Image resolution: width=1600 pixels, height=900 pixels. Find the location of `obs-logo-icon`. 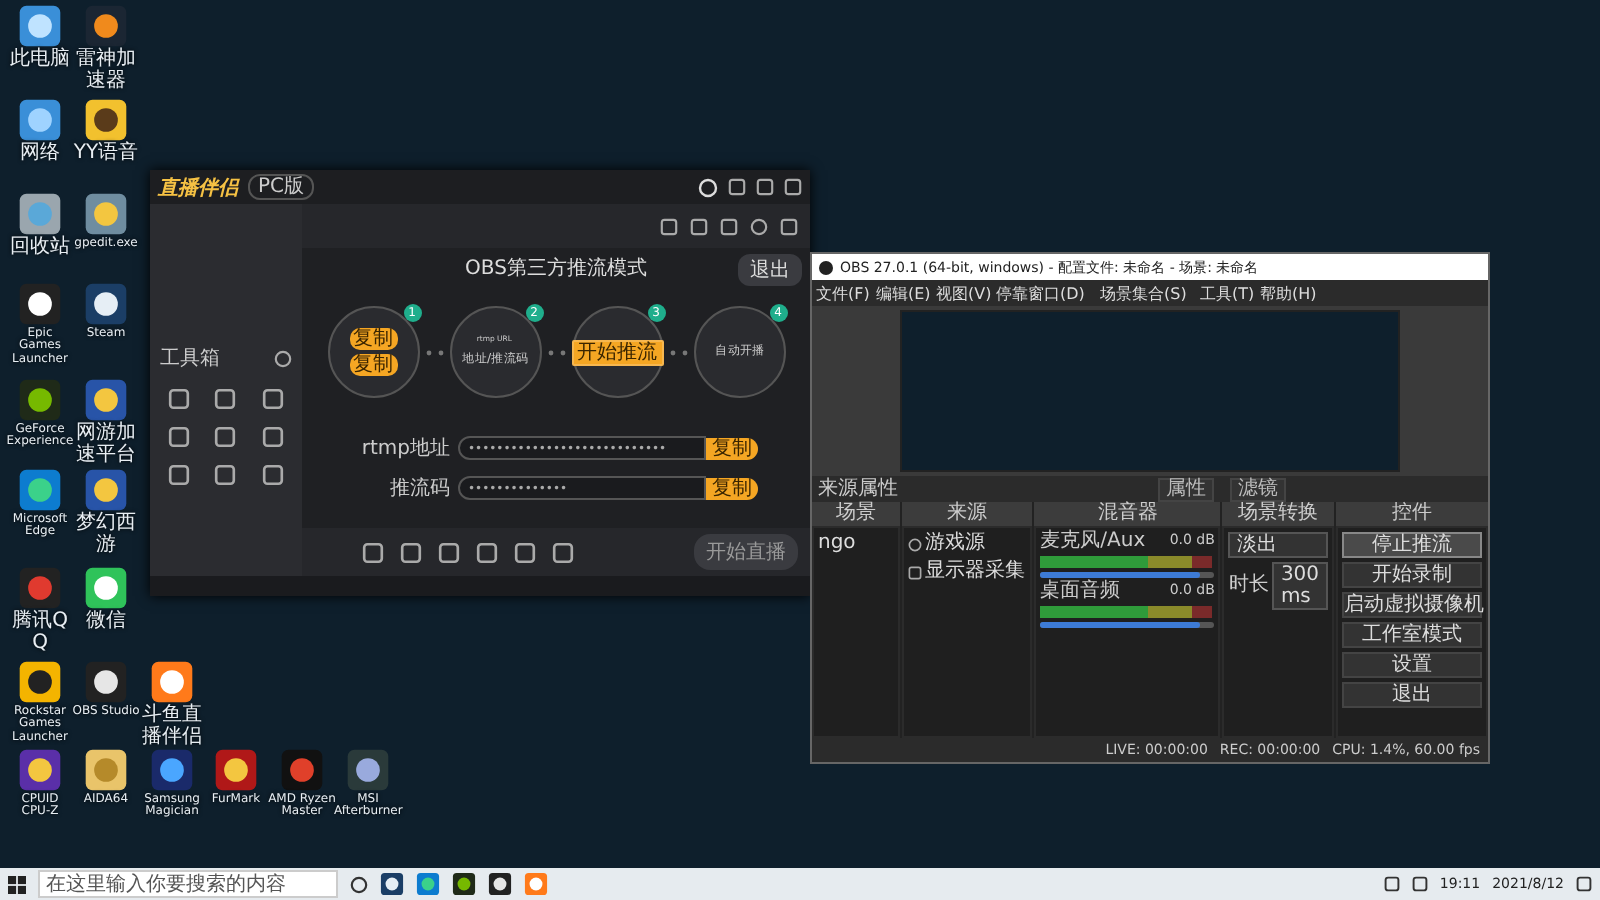

obs-logo-icon is located at coordinates (826, 267).